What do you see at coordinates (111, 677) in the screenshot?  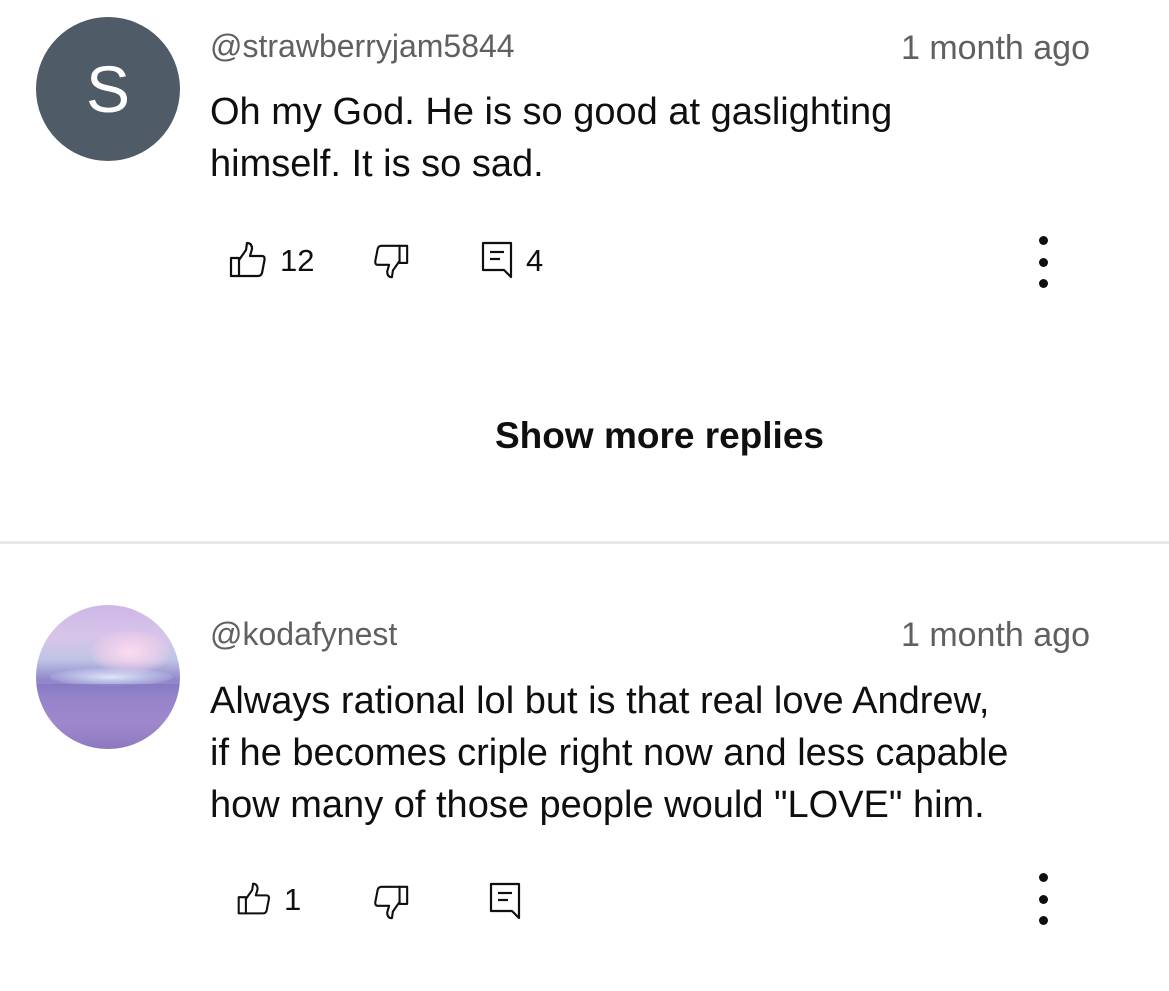 I see `avatar-image-cloud` at bounding box center [111, 677].